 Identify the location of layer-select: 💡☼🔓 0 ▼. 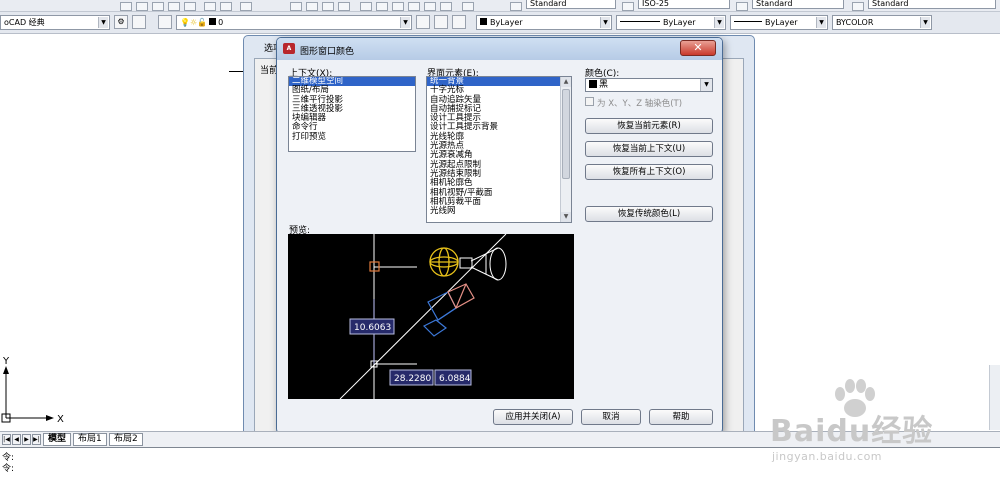
(294, 22).